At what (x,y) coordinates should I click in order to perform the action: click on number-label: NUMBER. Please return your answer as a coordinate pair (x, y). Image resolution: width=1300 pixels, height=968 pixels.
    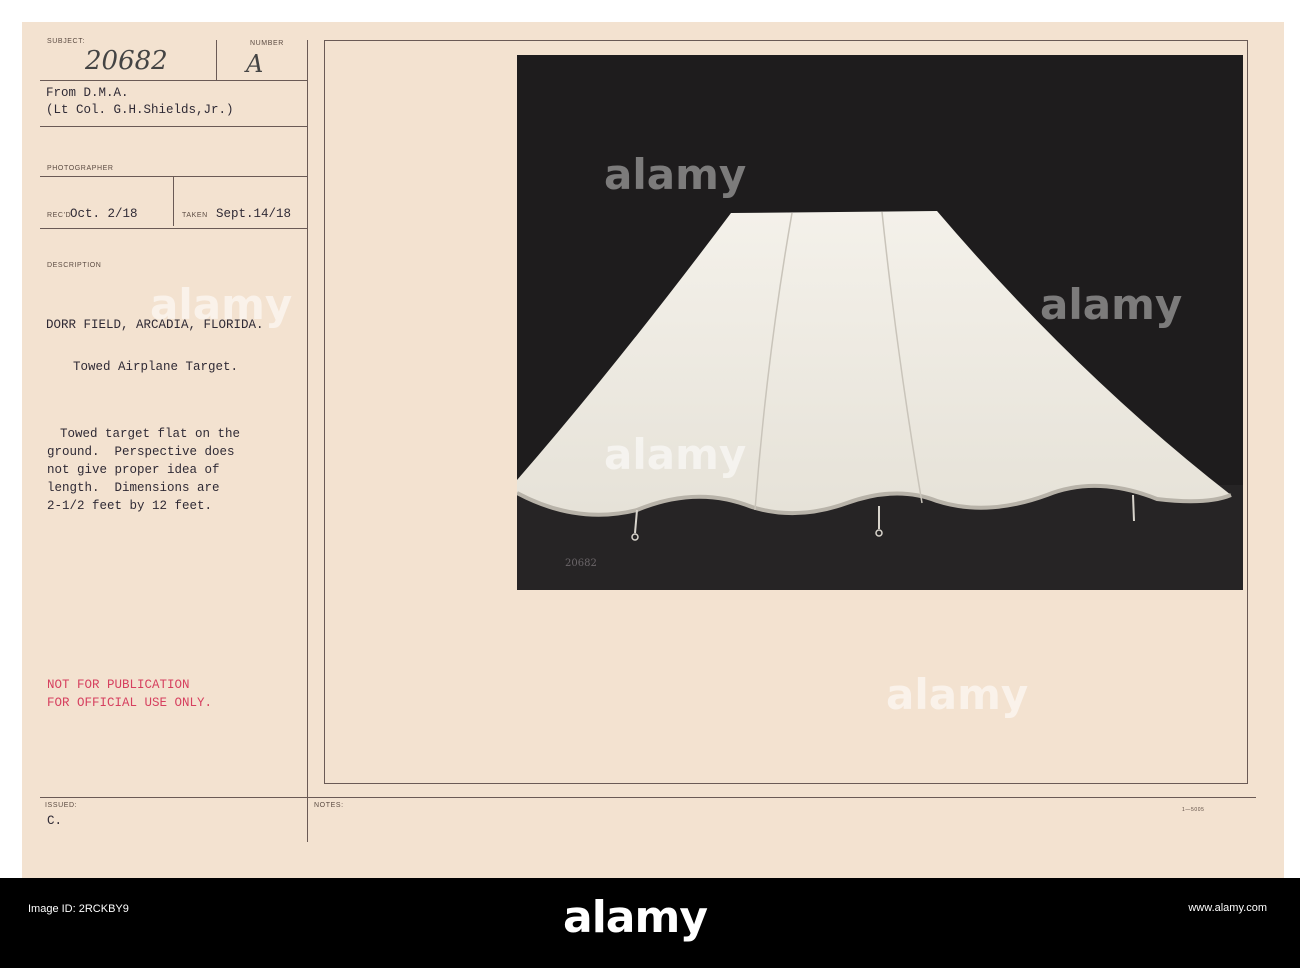
    Looking at the image, I should click on (267, 43).